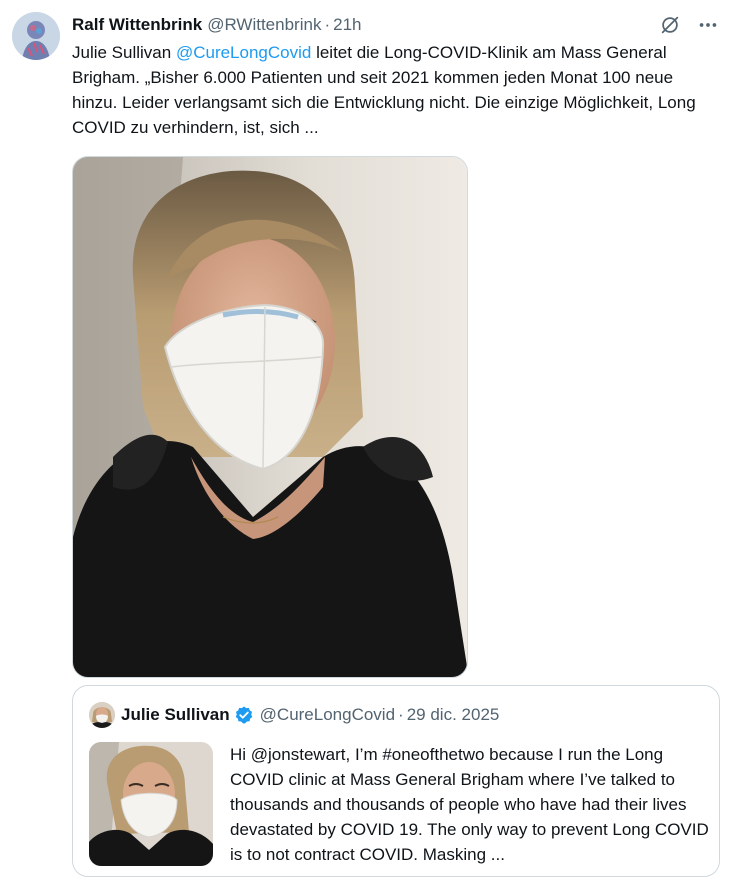 The height and width of the screenshot is (880, 730). What do you see at coordinates (137, 25) in the screenshot?
I see `author-name: Ralf Wittenbrink` at bounding box center [137, 25].